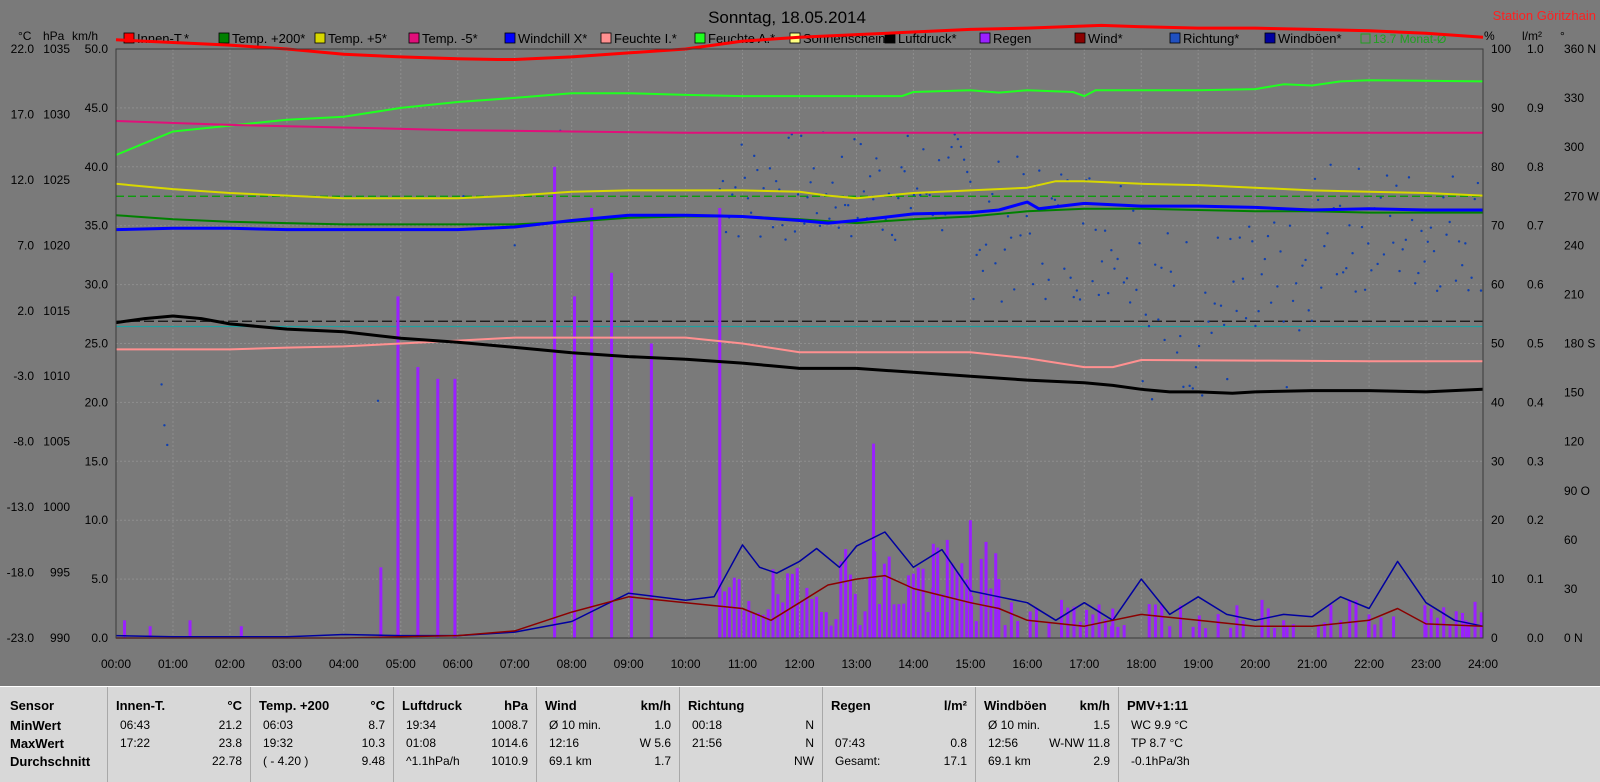 This screenshot has width=1600, height=782. I want to click on unit-right-rain: l/m², so click(1532, 36).